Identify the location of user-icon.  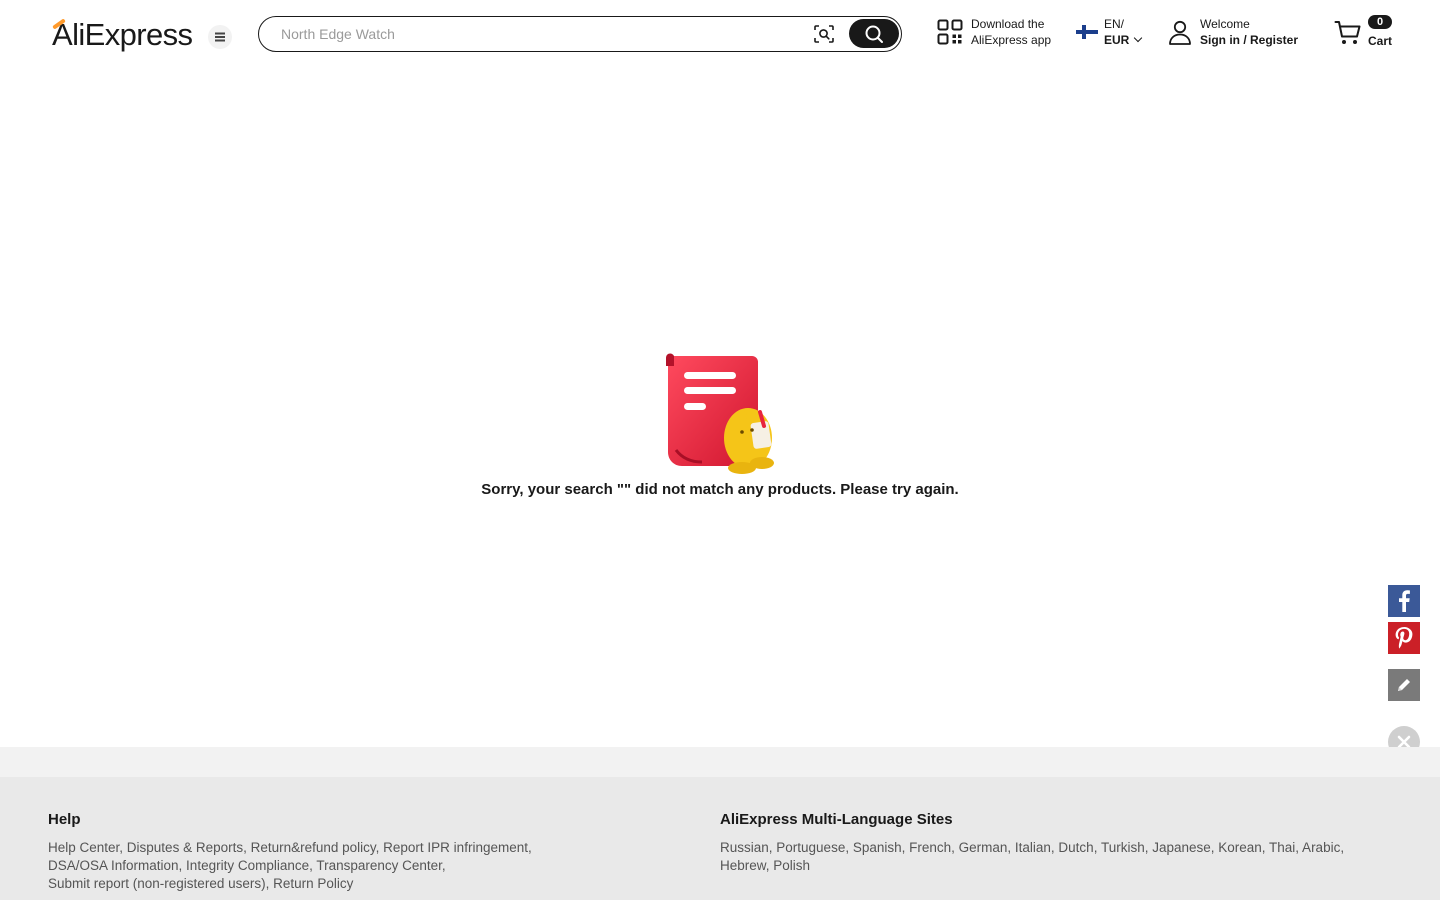
(1180, 32).